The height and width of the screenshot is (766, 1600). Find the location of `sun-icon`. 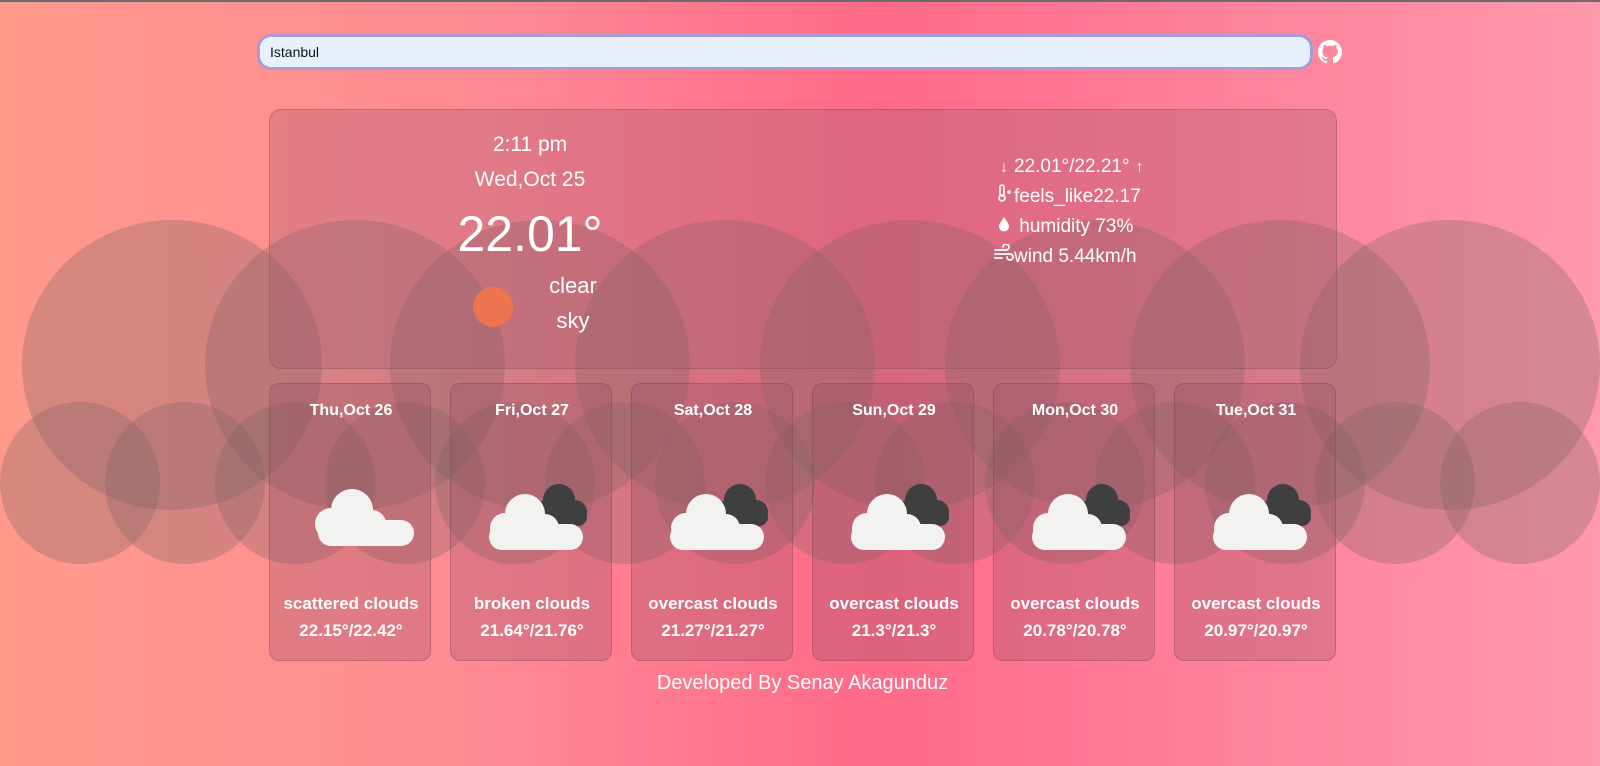

sun-icon is located at coordinates (493, 307).